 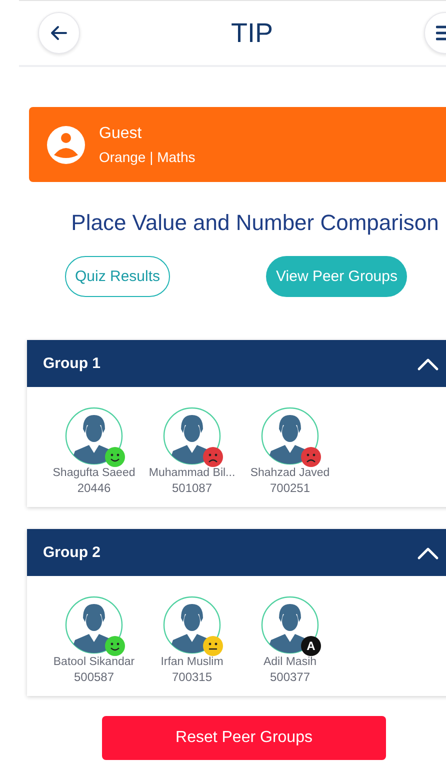 I want to click on member-name: Shagufta Saeed, so click(x=94, y=473).